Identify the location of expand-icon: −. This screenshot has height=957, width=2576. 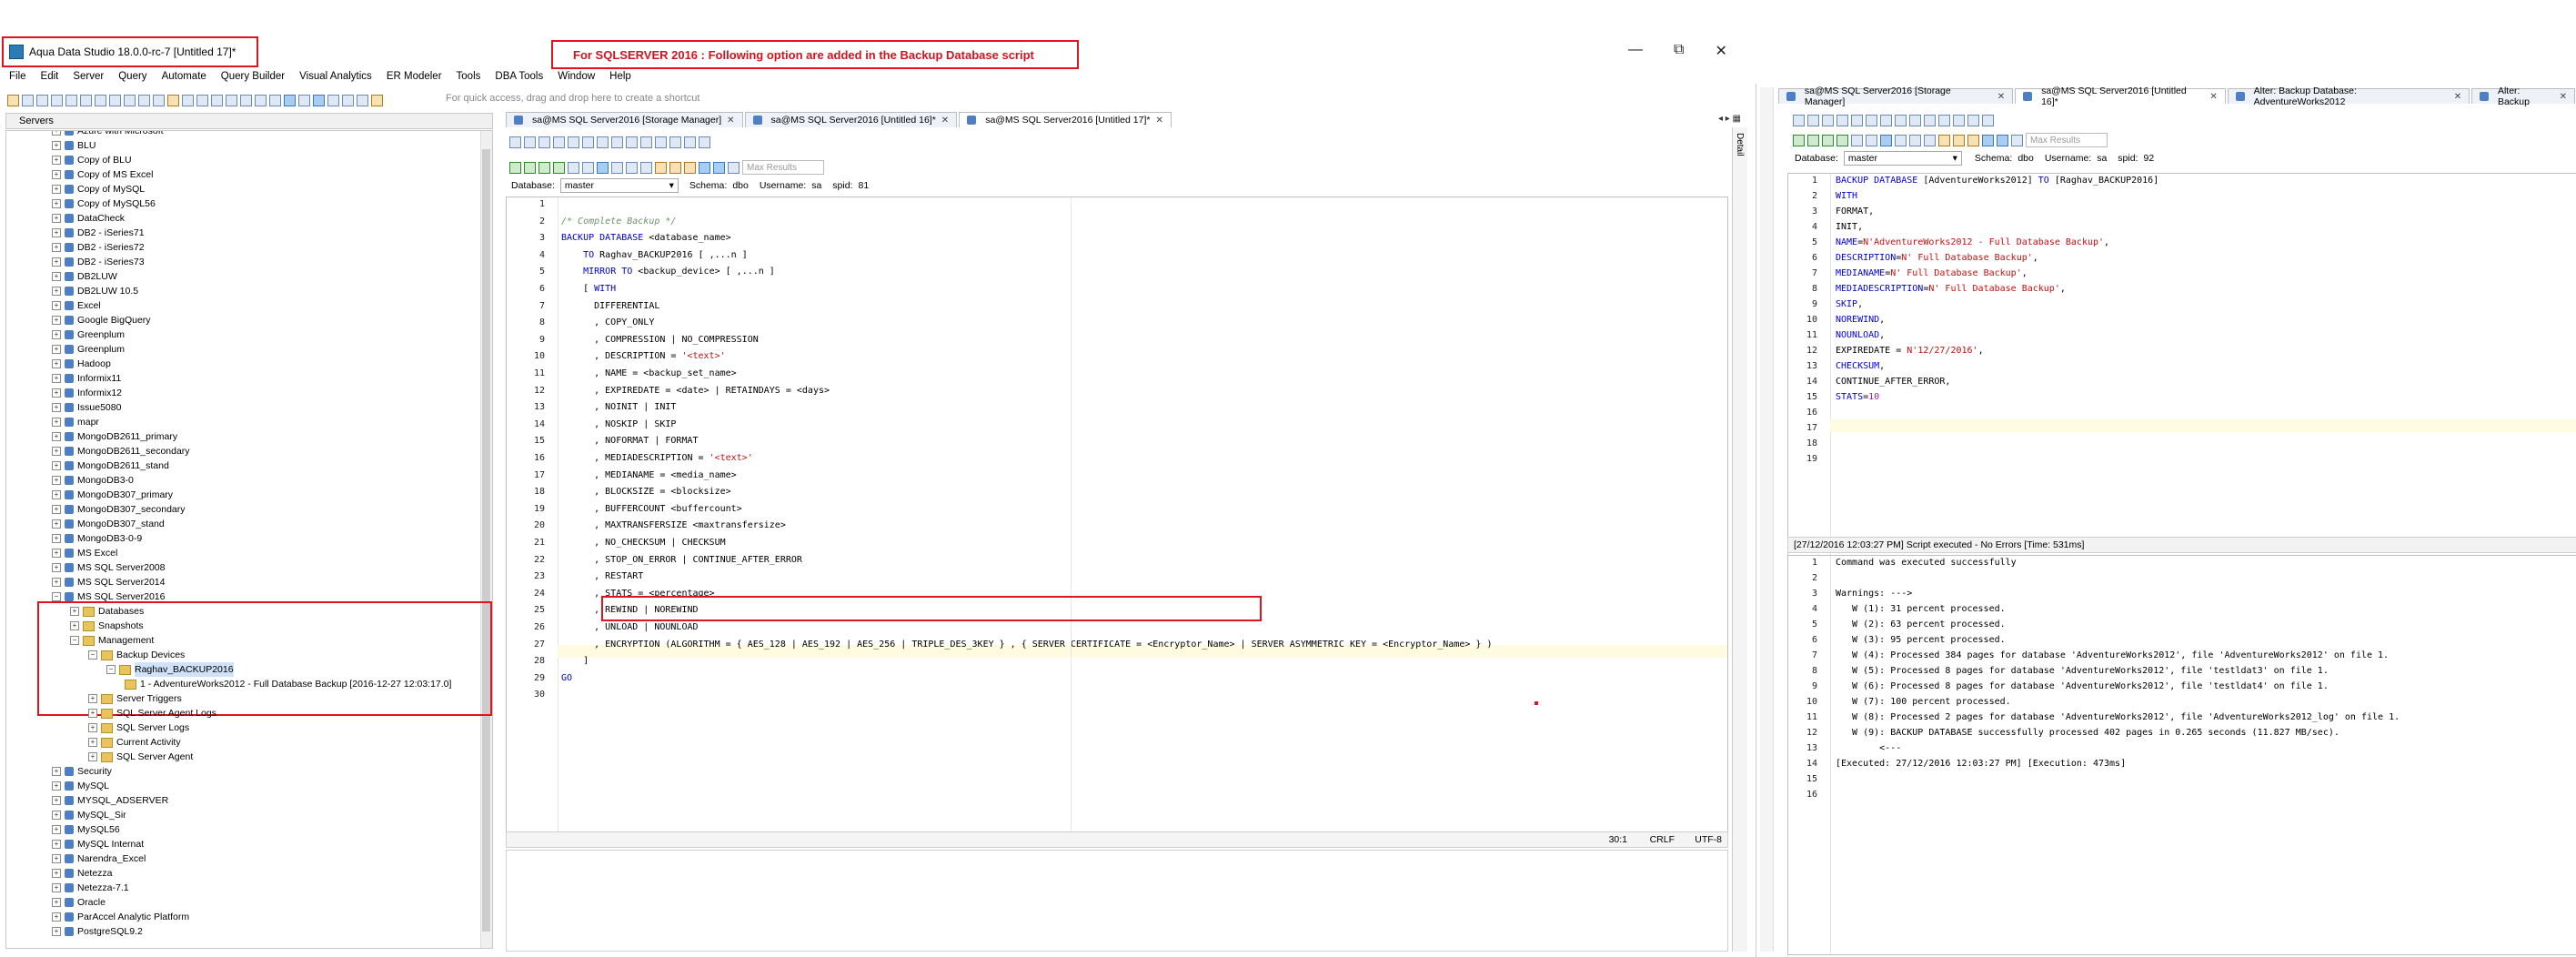
(111, 670).